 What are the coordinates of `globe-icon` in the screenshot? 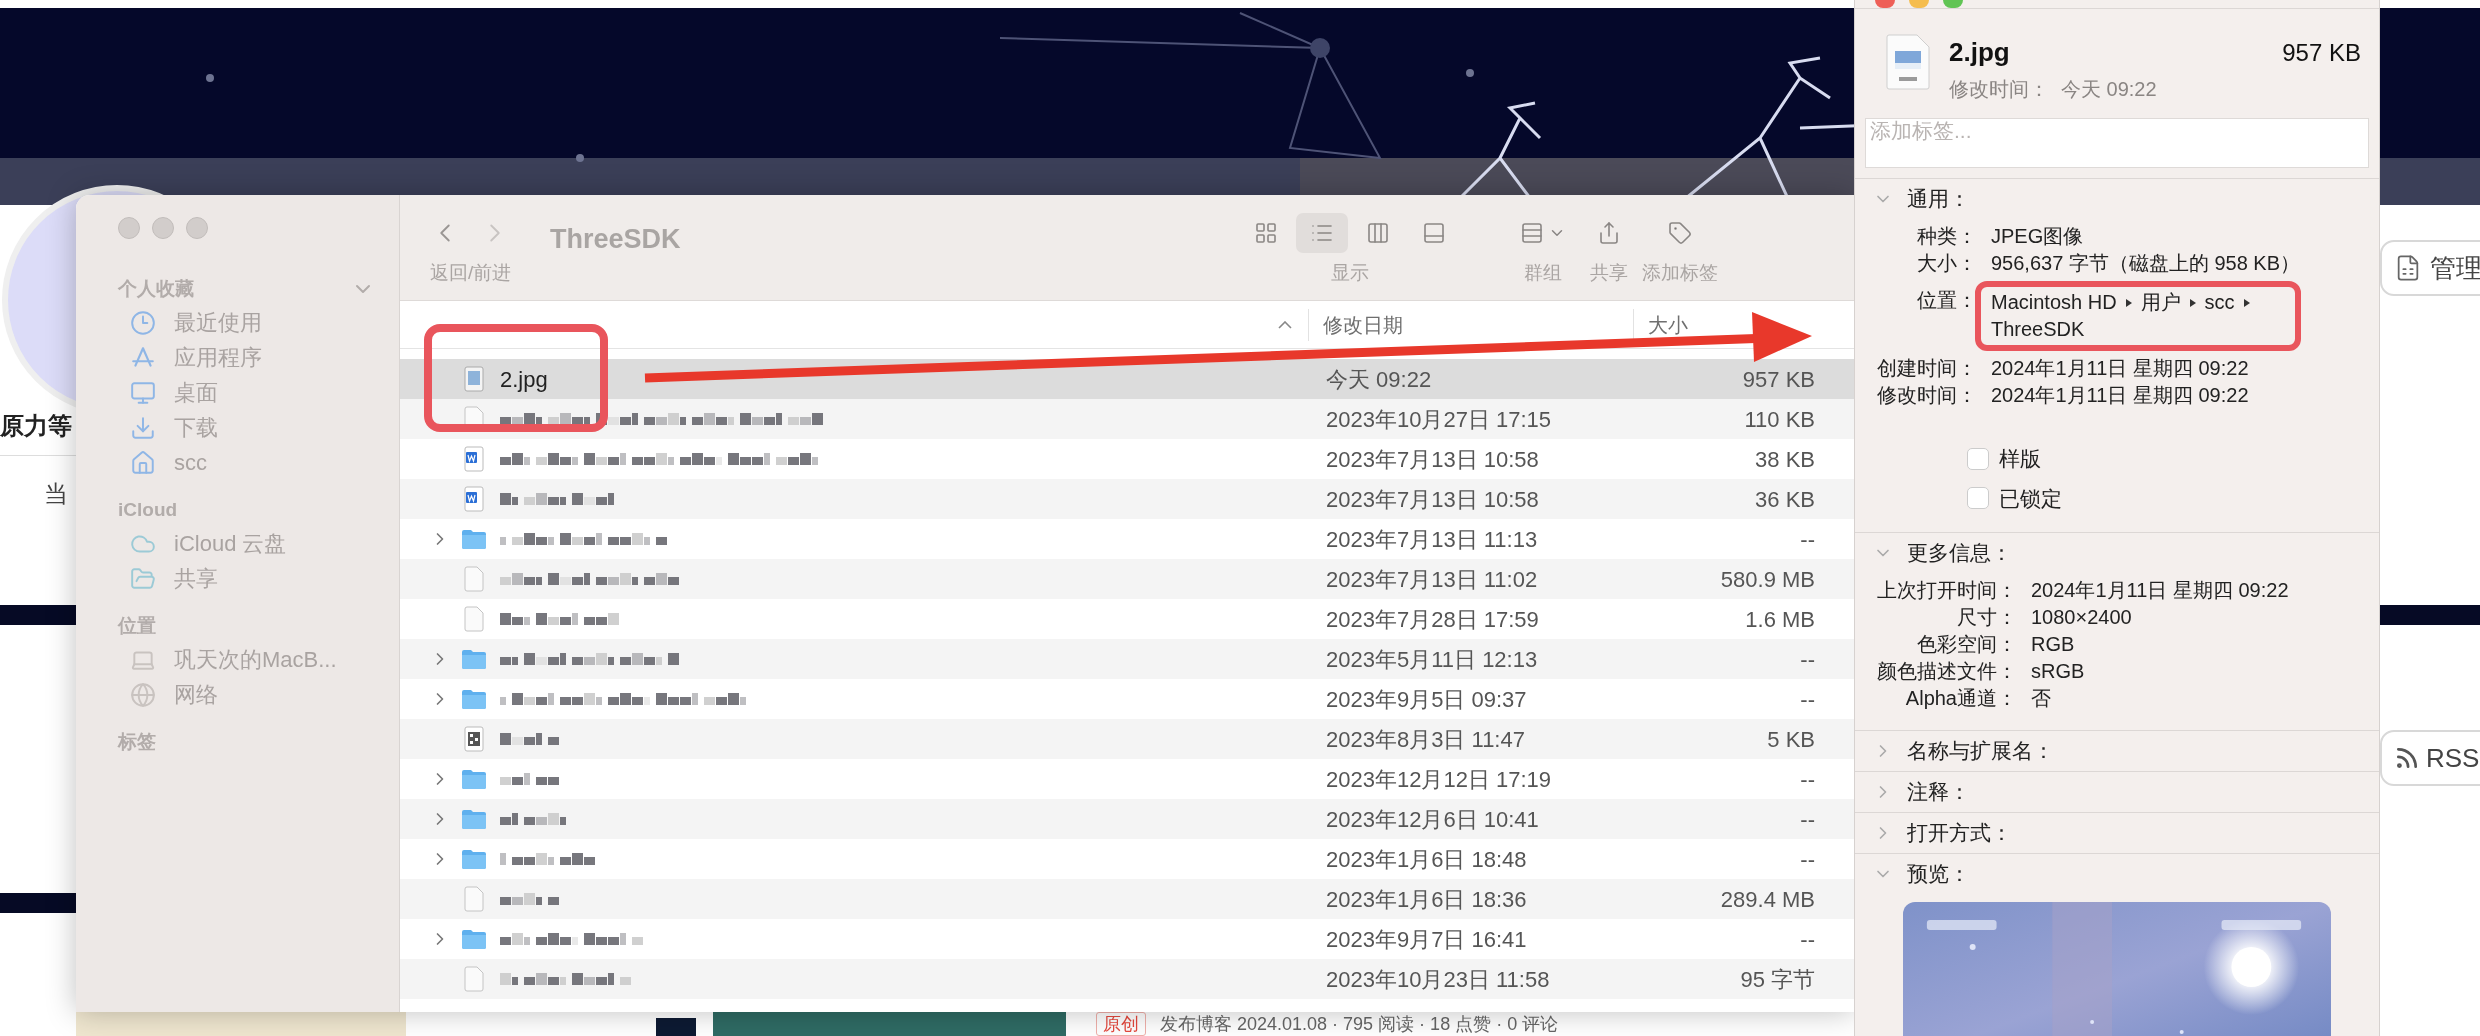 It's located at (143, 694).